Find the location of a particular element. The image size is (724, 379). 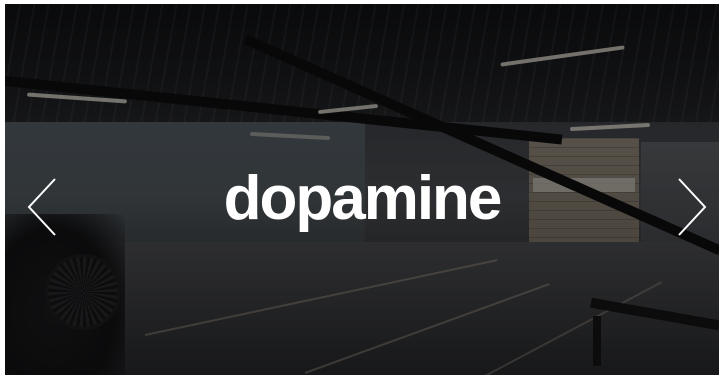

slider-prev-button is located at coordinates (42, 207).